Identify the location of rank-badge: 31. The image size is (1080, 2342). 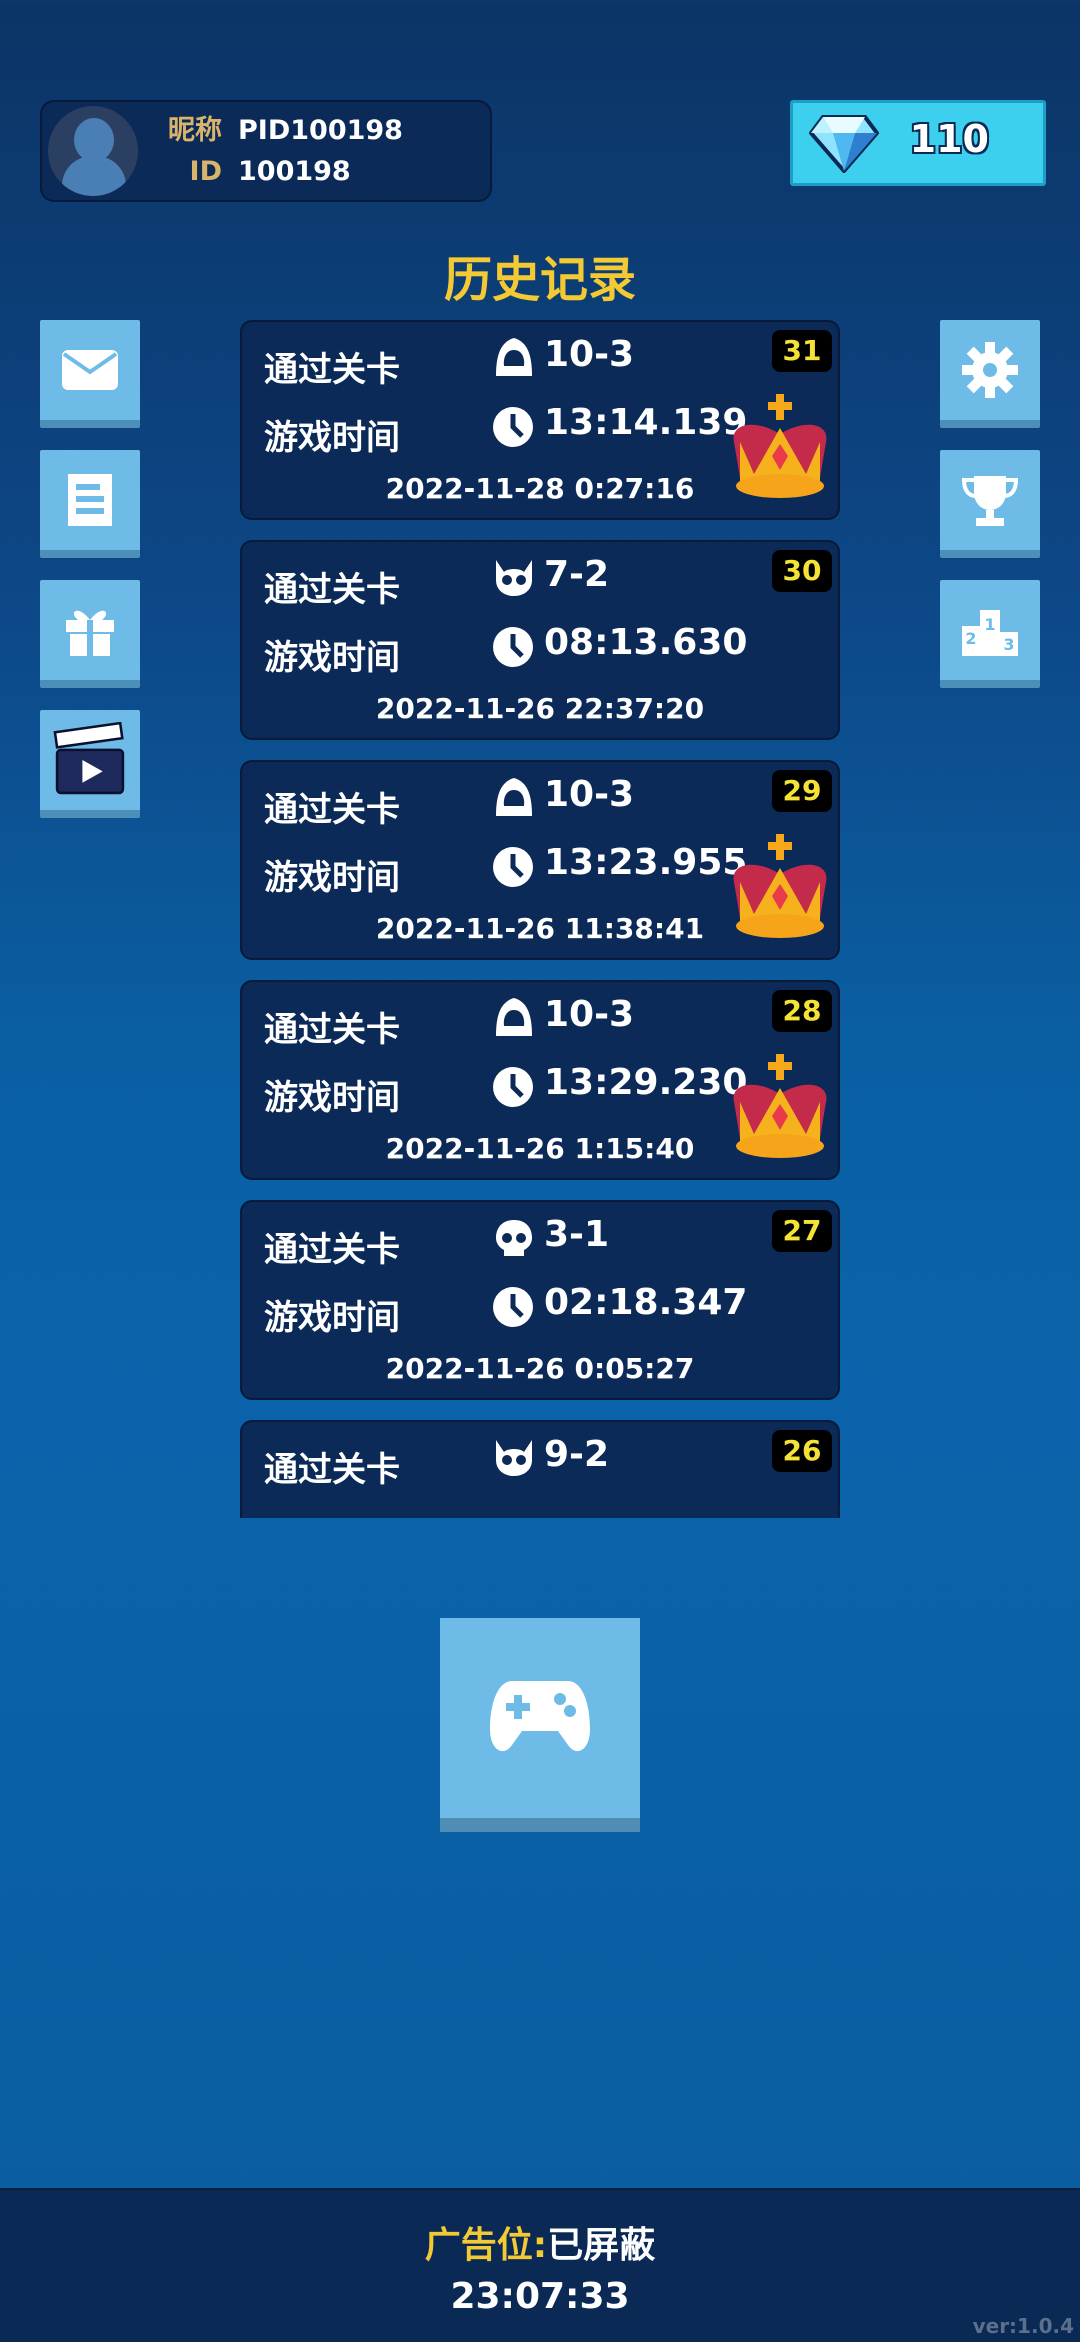
(802, 351).